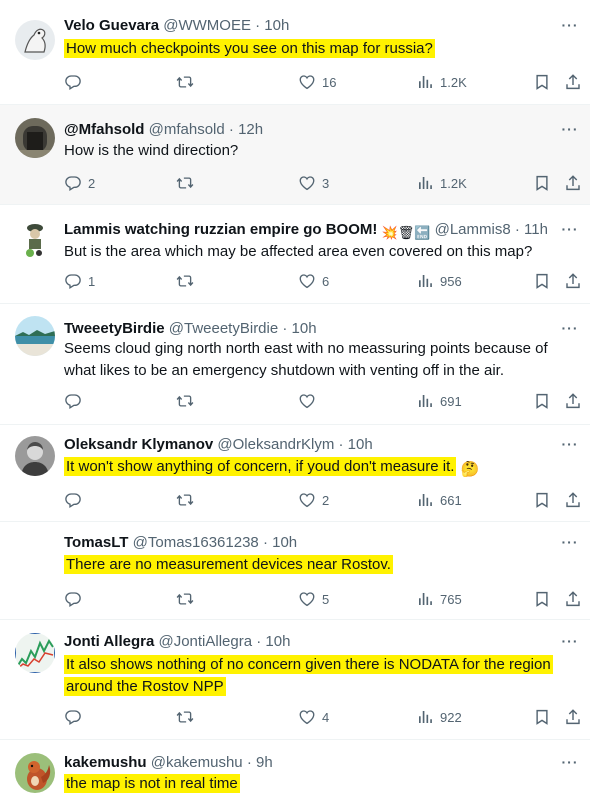  Describe the element at coordinates (313, 500) in the screenshot. I see `like-button: 2` at that location.